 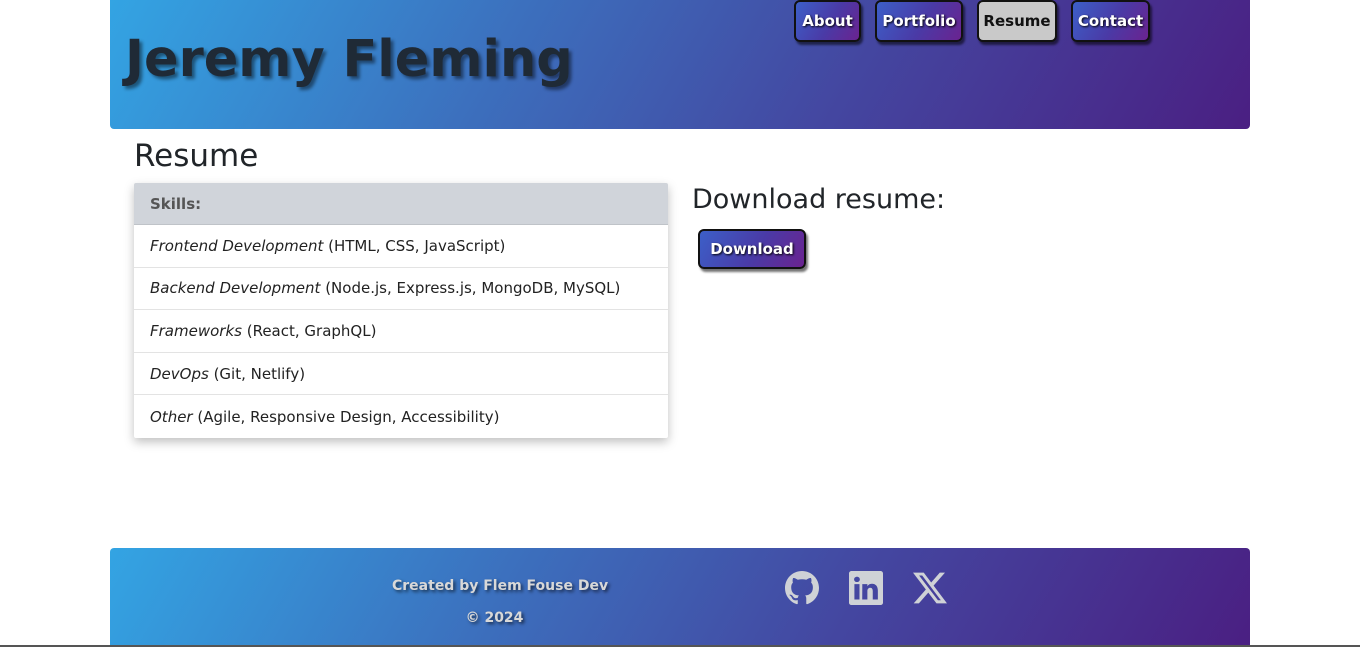 I want to click on skill-name: DevOps, so click(x=179, y=373).